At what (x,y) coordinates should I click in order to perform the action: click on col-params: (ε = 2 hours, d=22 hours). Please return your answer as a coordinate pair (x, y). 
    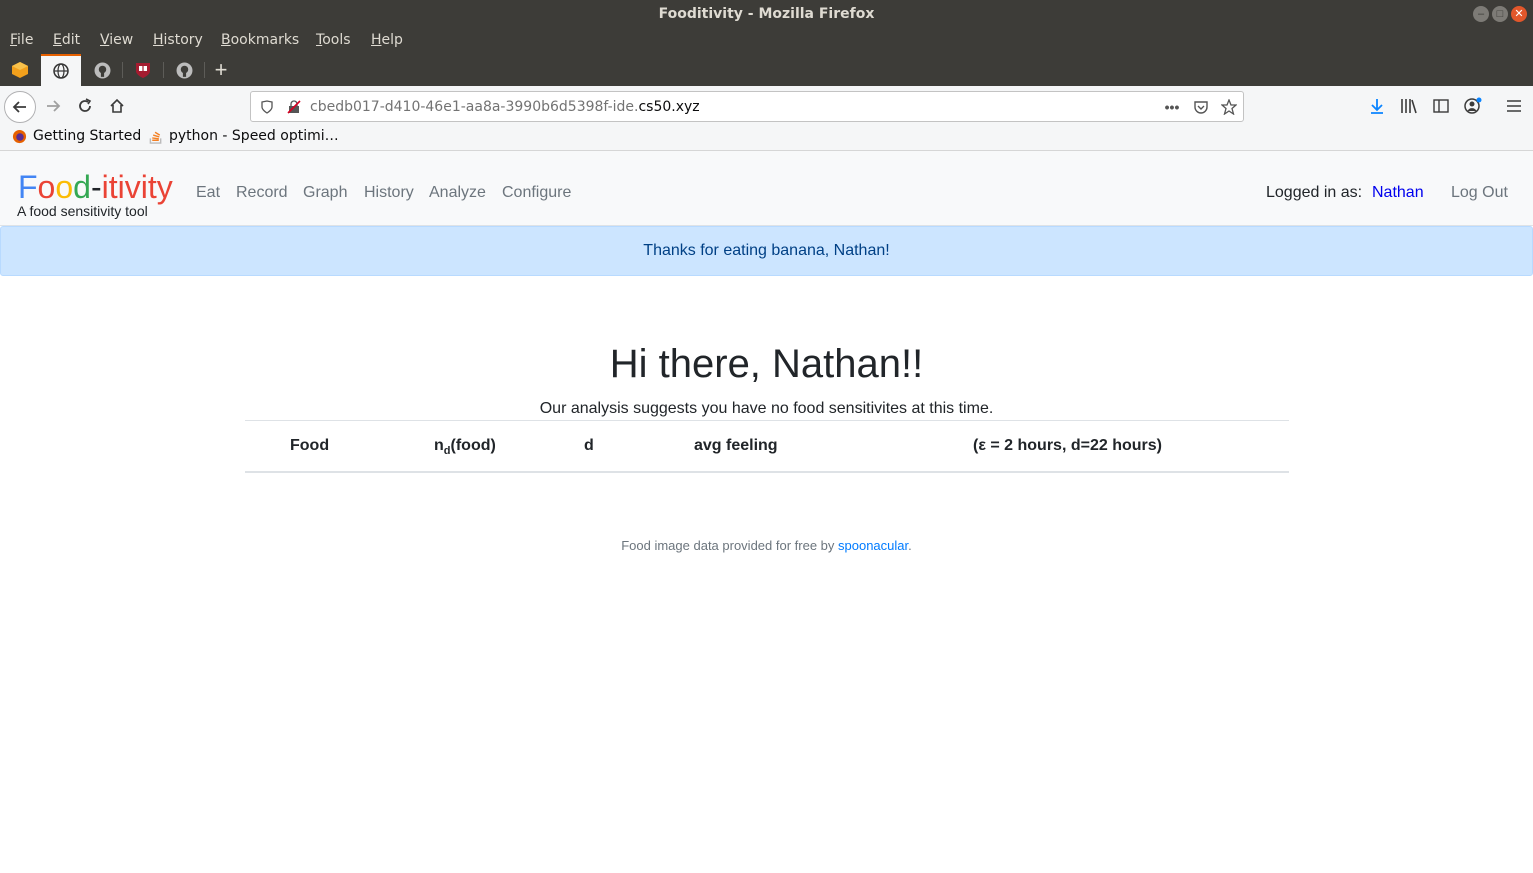
    Looking at the image, I should click on (1067, 445).